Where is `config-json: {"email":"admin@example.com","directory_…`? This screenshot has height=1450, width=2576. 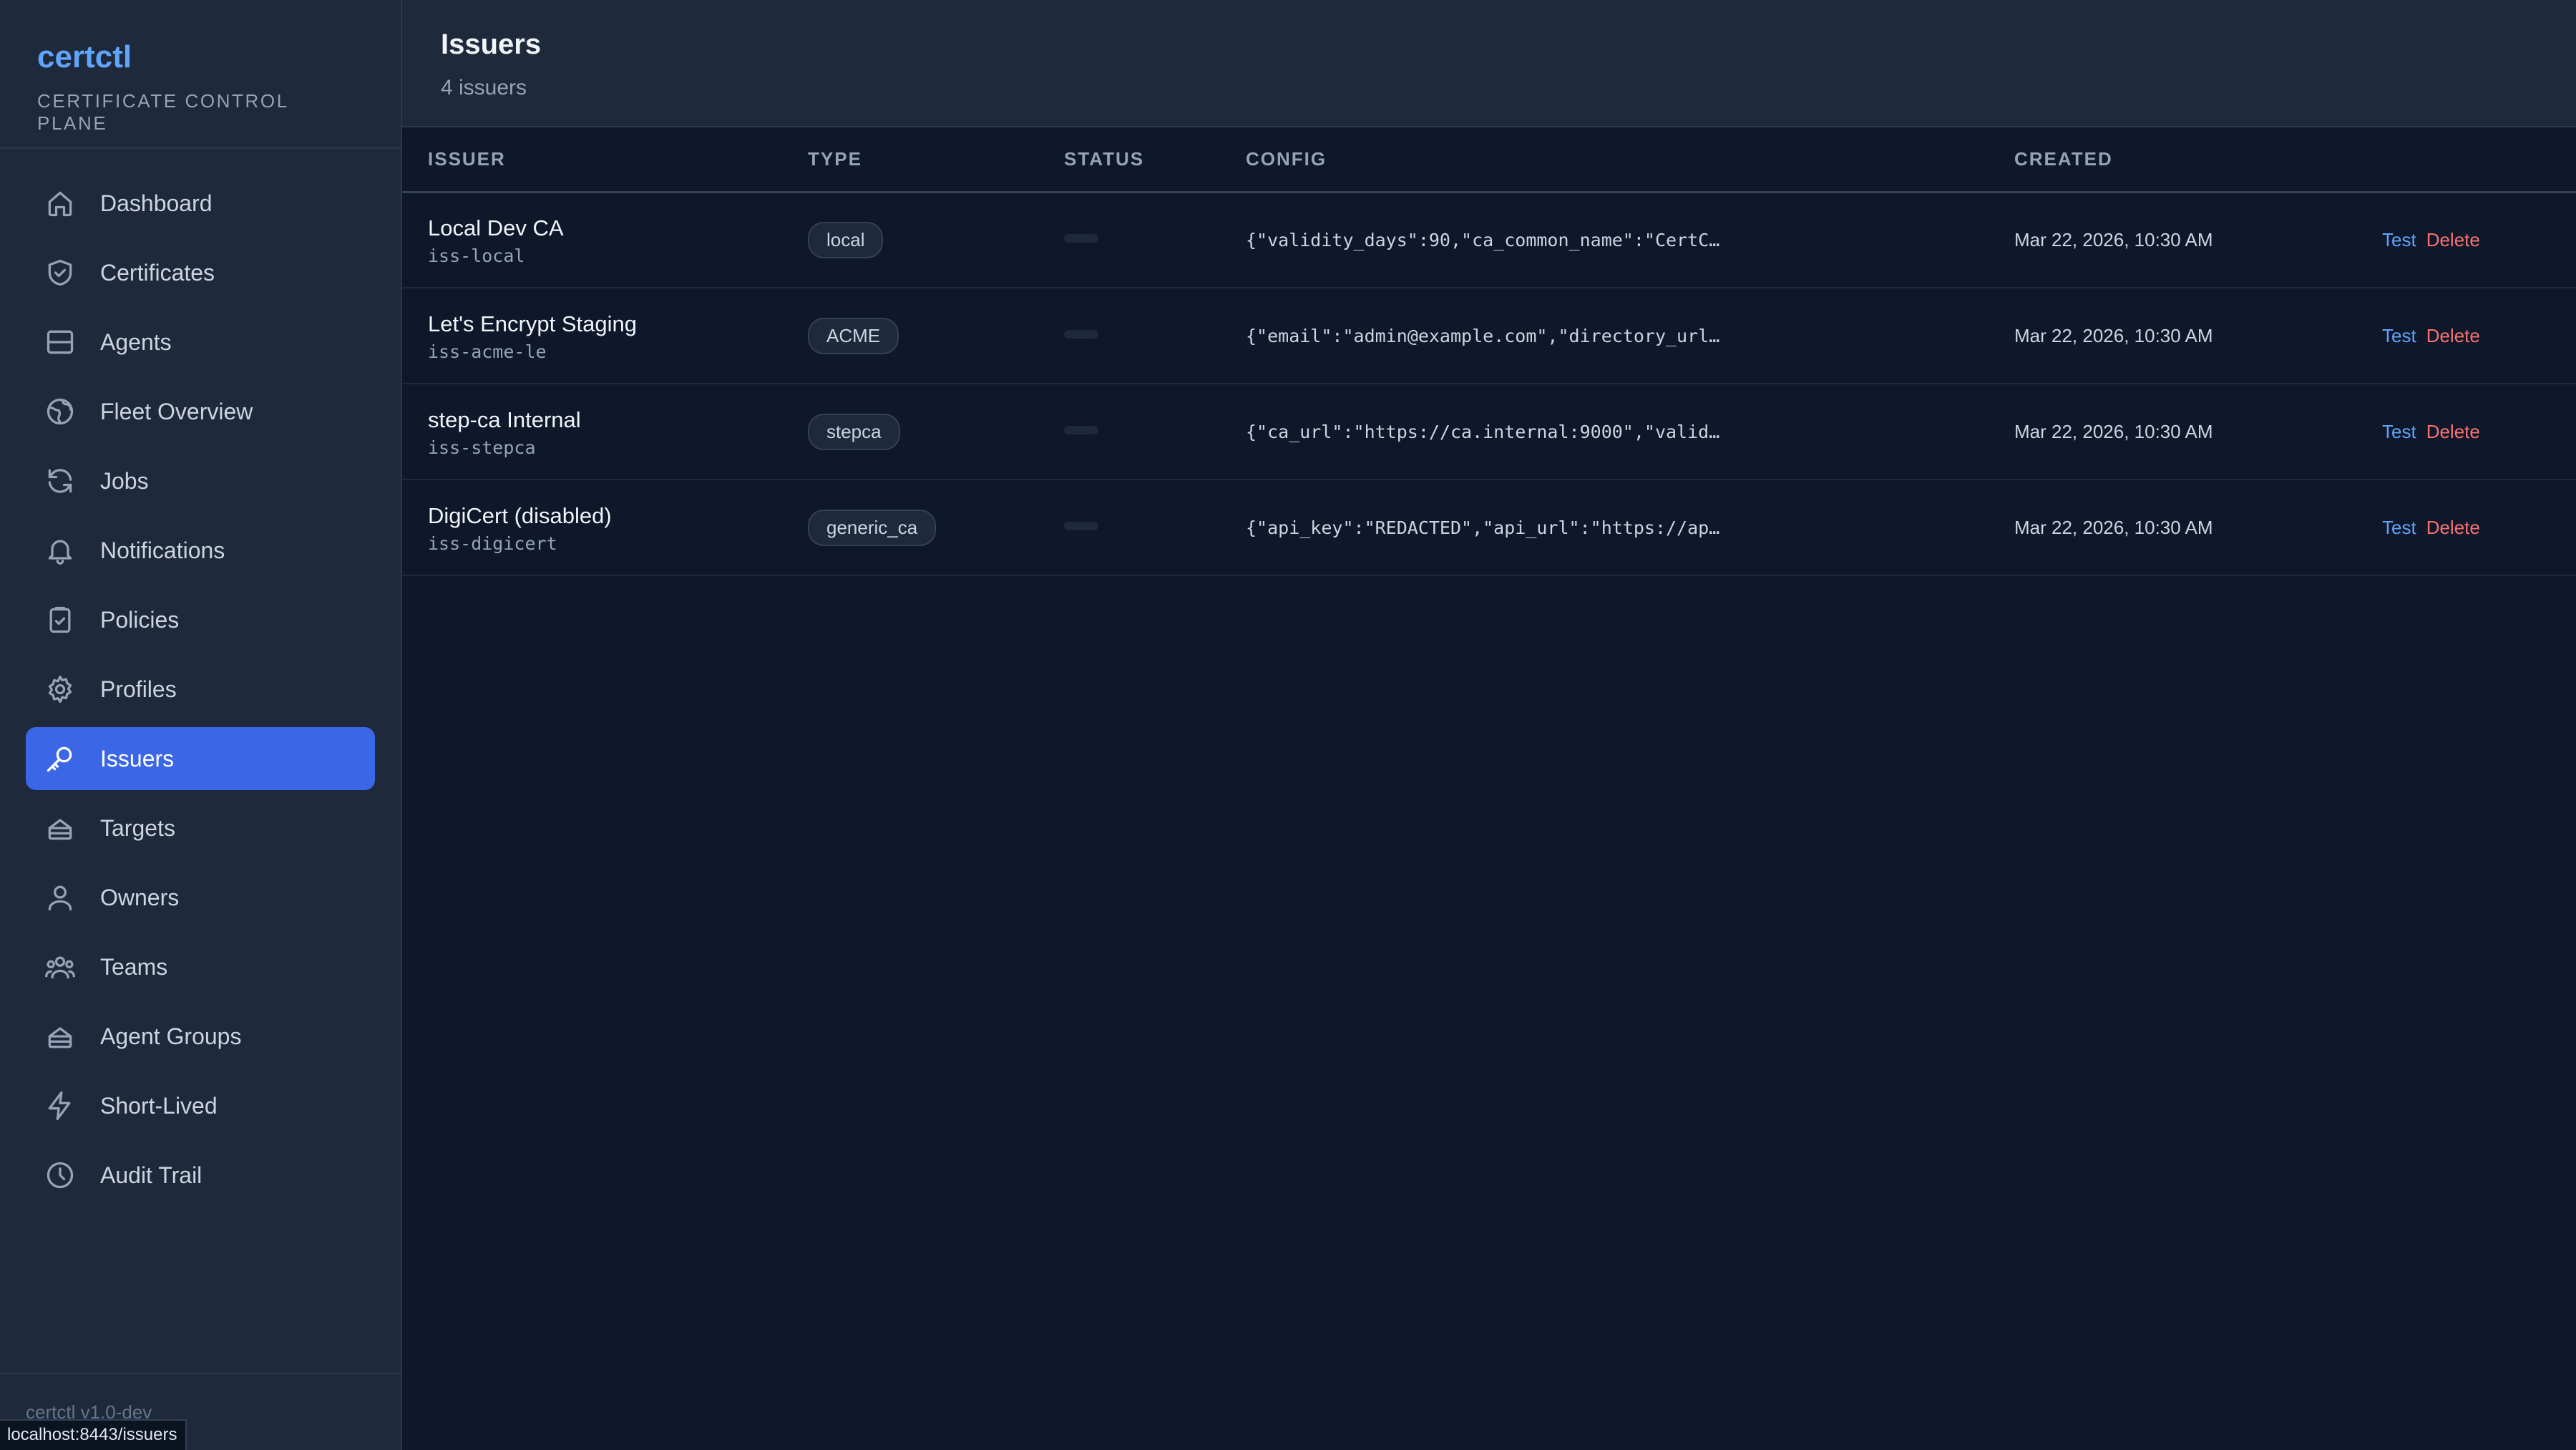 config-json: {"email":"admin@example.com","directory_… is located at coordinates (1483, 335).